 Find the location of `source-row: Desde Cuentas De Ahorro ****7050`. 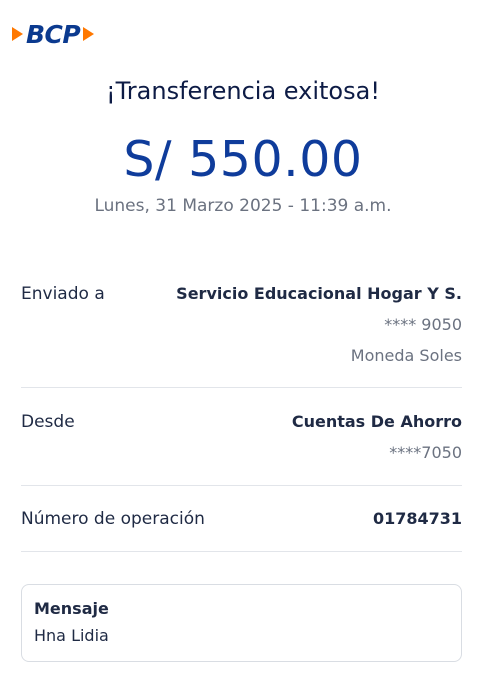

source-row: Desde Cuentas De Ahorro ****7050 is located at coordinates (241, 442).